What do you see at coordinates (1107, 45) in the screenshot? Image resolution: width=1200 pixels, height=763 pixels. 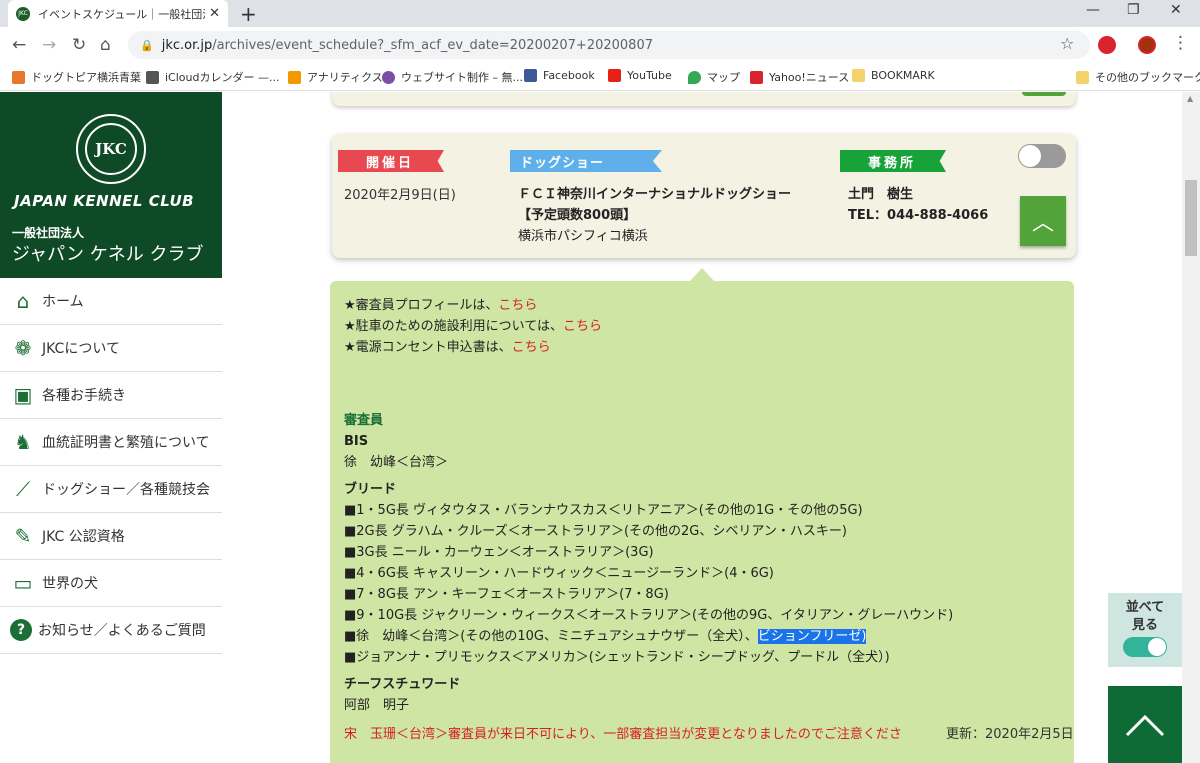 I see `extension-icon` at bounding box center [1107, 45].